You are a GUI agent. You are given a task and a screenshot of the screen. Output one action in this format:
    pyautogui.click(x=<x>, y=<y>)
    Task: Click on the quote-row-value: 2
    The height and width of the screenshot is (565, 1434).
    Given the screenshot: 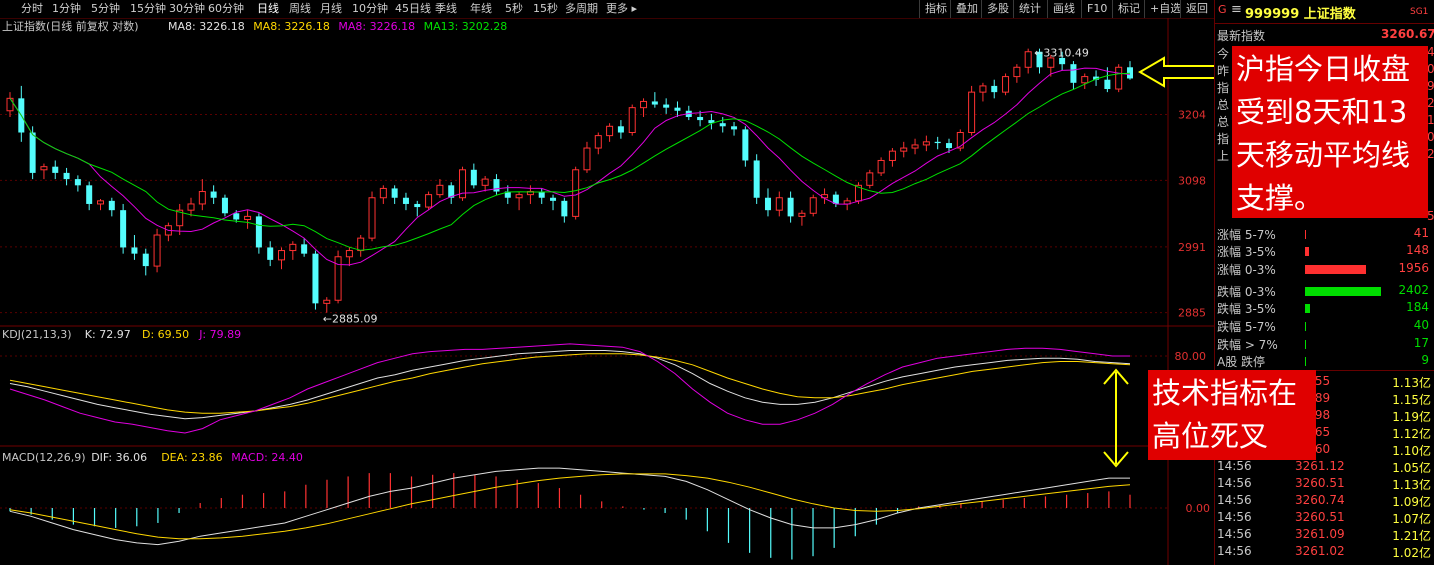 What is the action you would take?
    pyautogui.click(x=1430, y=154)
    